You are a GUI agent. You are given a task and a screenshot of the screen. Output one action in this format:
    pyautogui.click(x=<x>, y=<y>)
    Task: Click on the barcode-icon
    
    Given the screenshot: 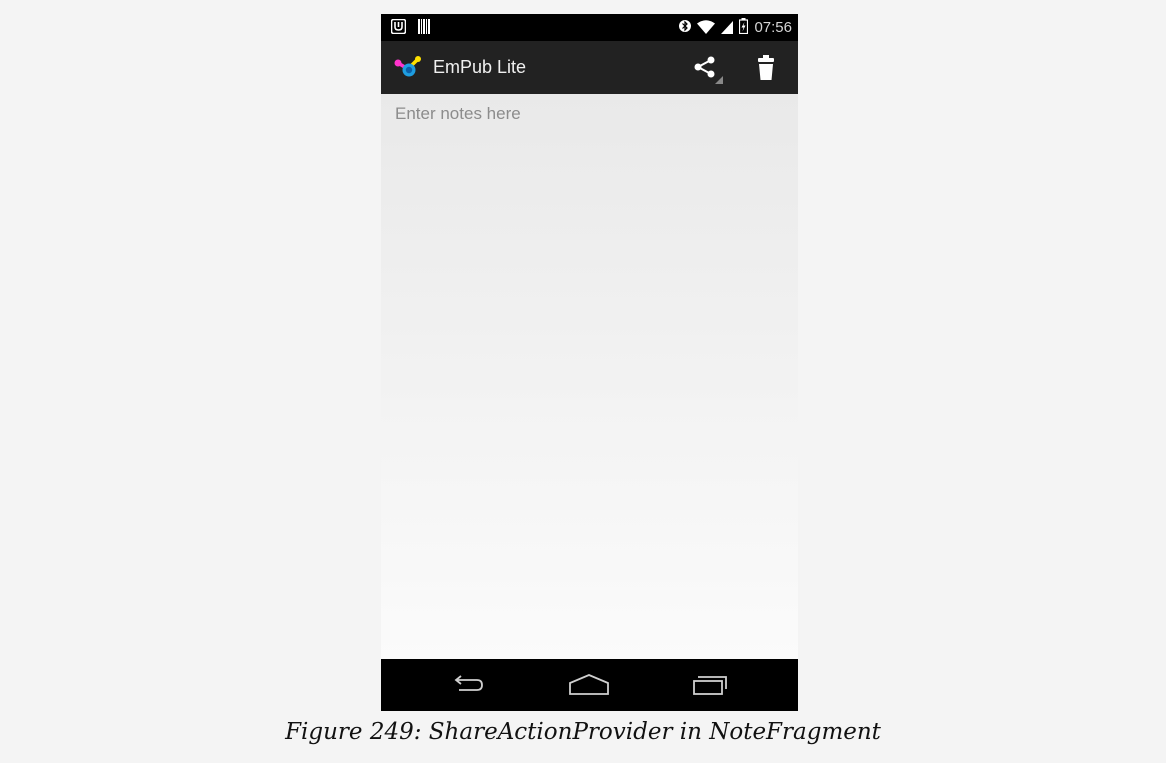 What is the action you would take?
    pyautogui.click(x=424, y=28)
    